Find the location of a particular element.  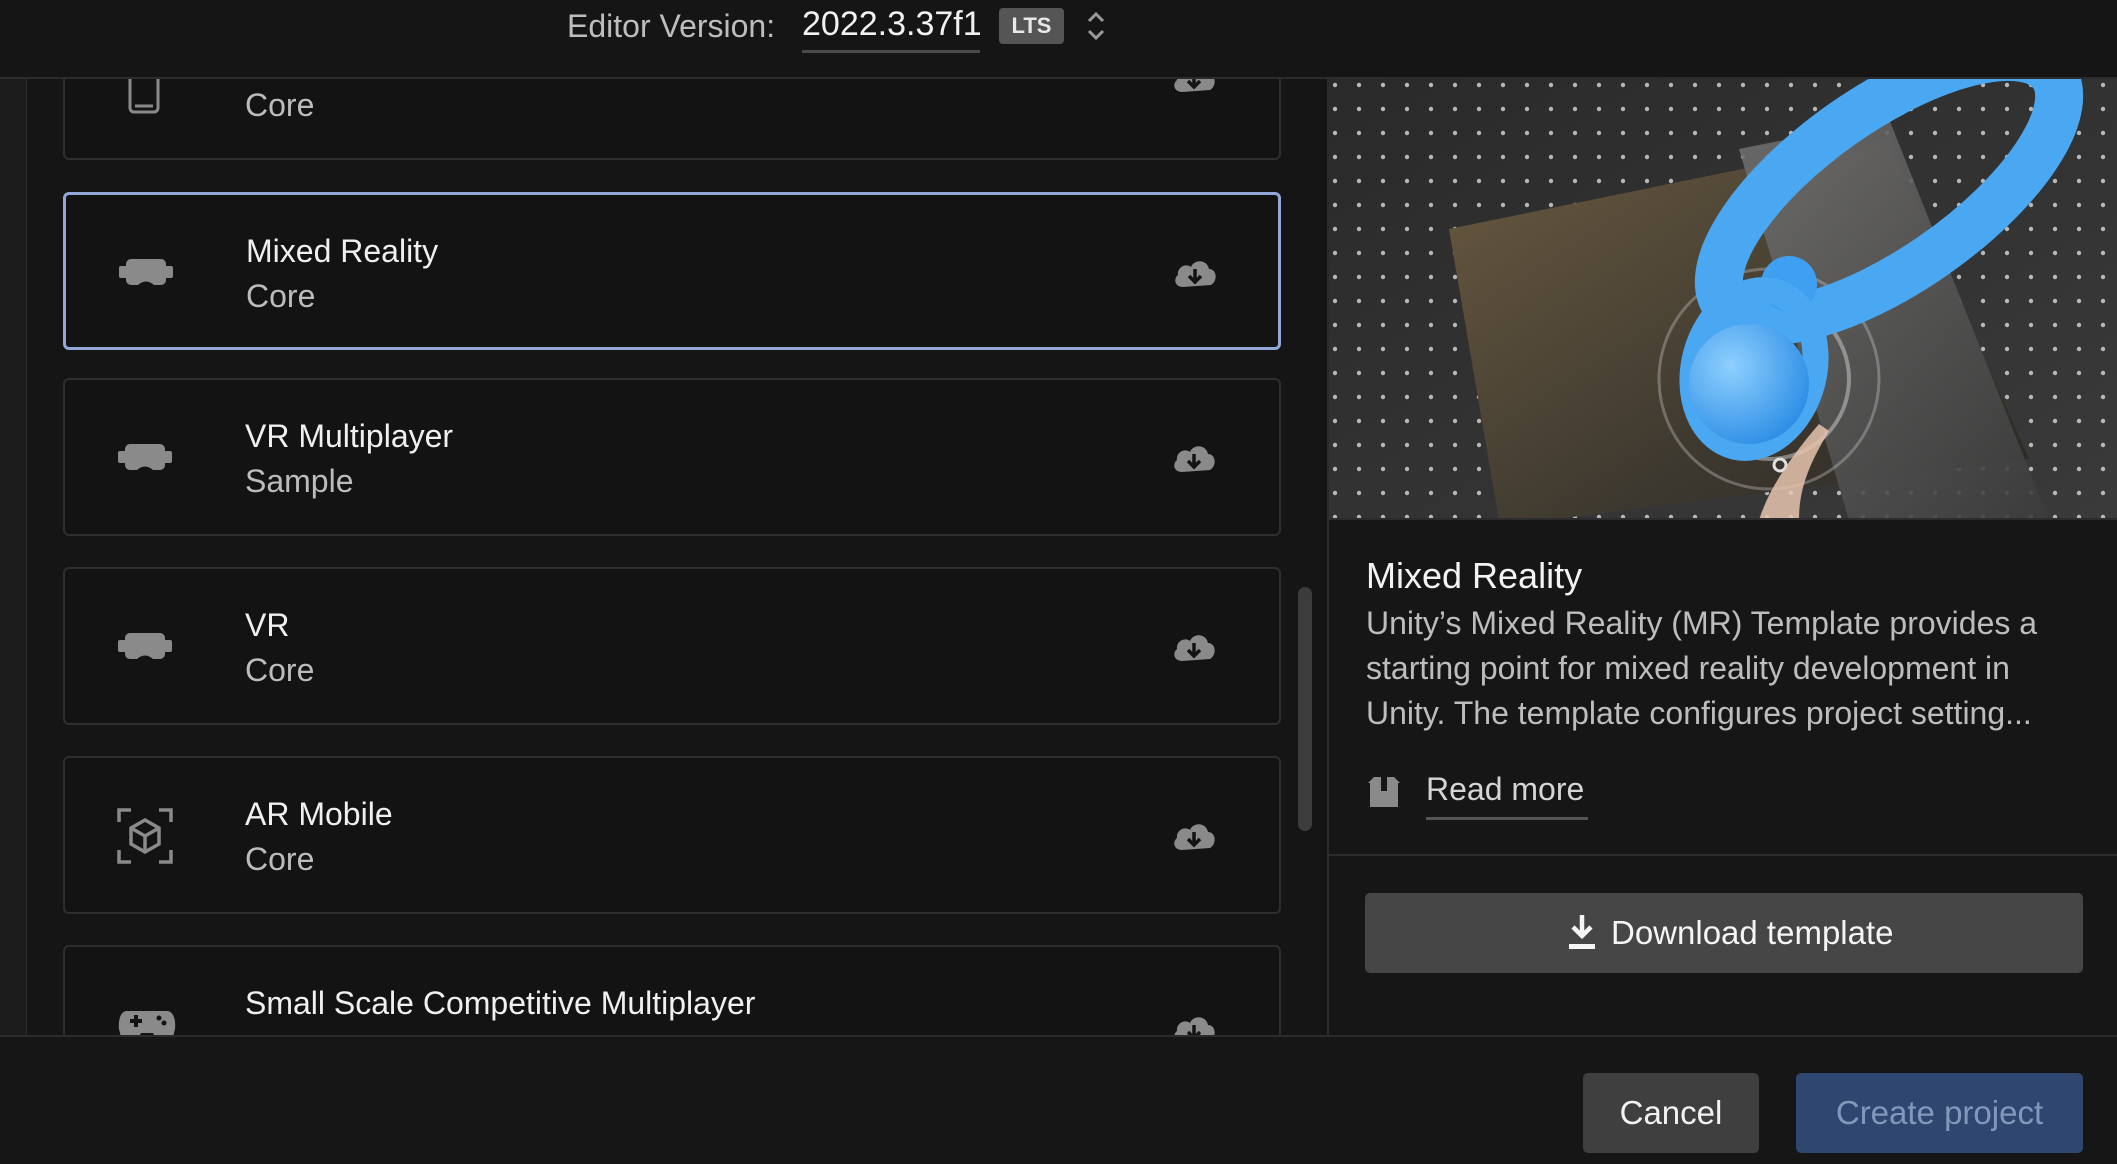

template-preview-image is located at coordinates (1723, 299).